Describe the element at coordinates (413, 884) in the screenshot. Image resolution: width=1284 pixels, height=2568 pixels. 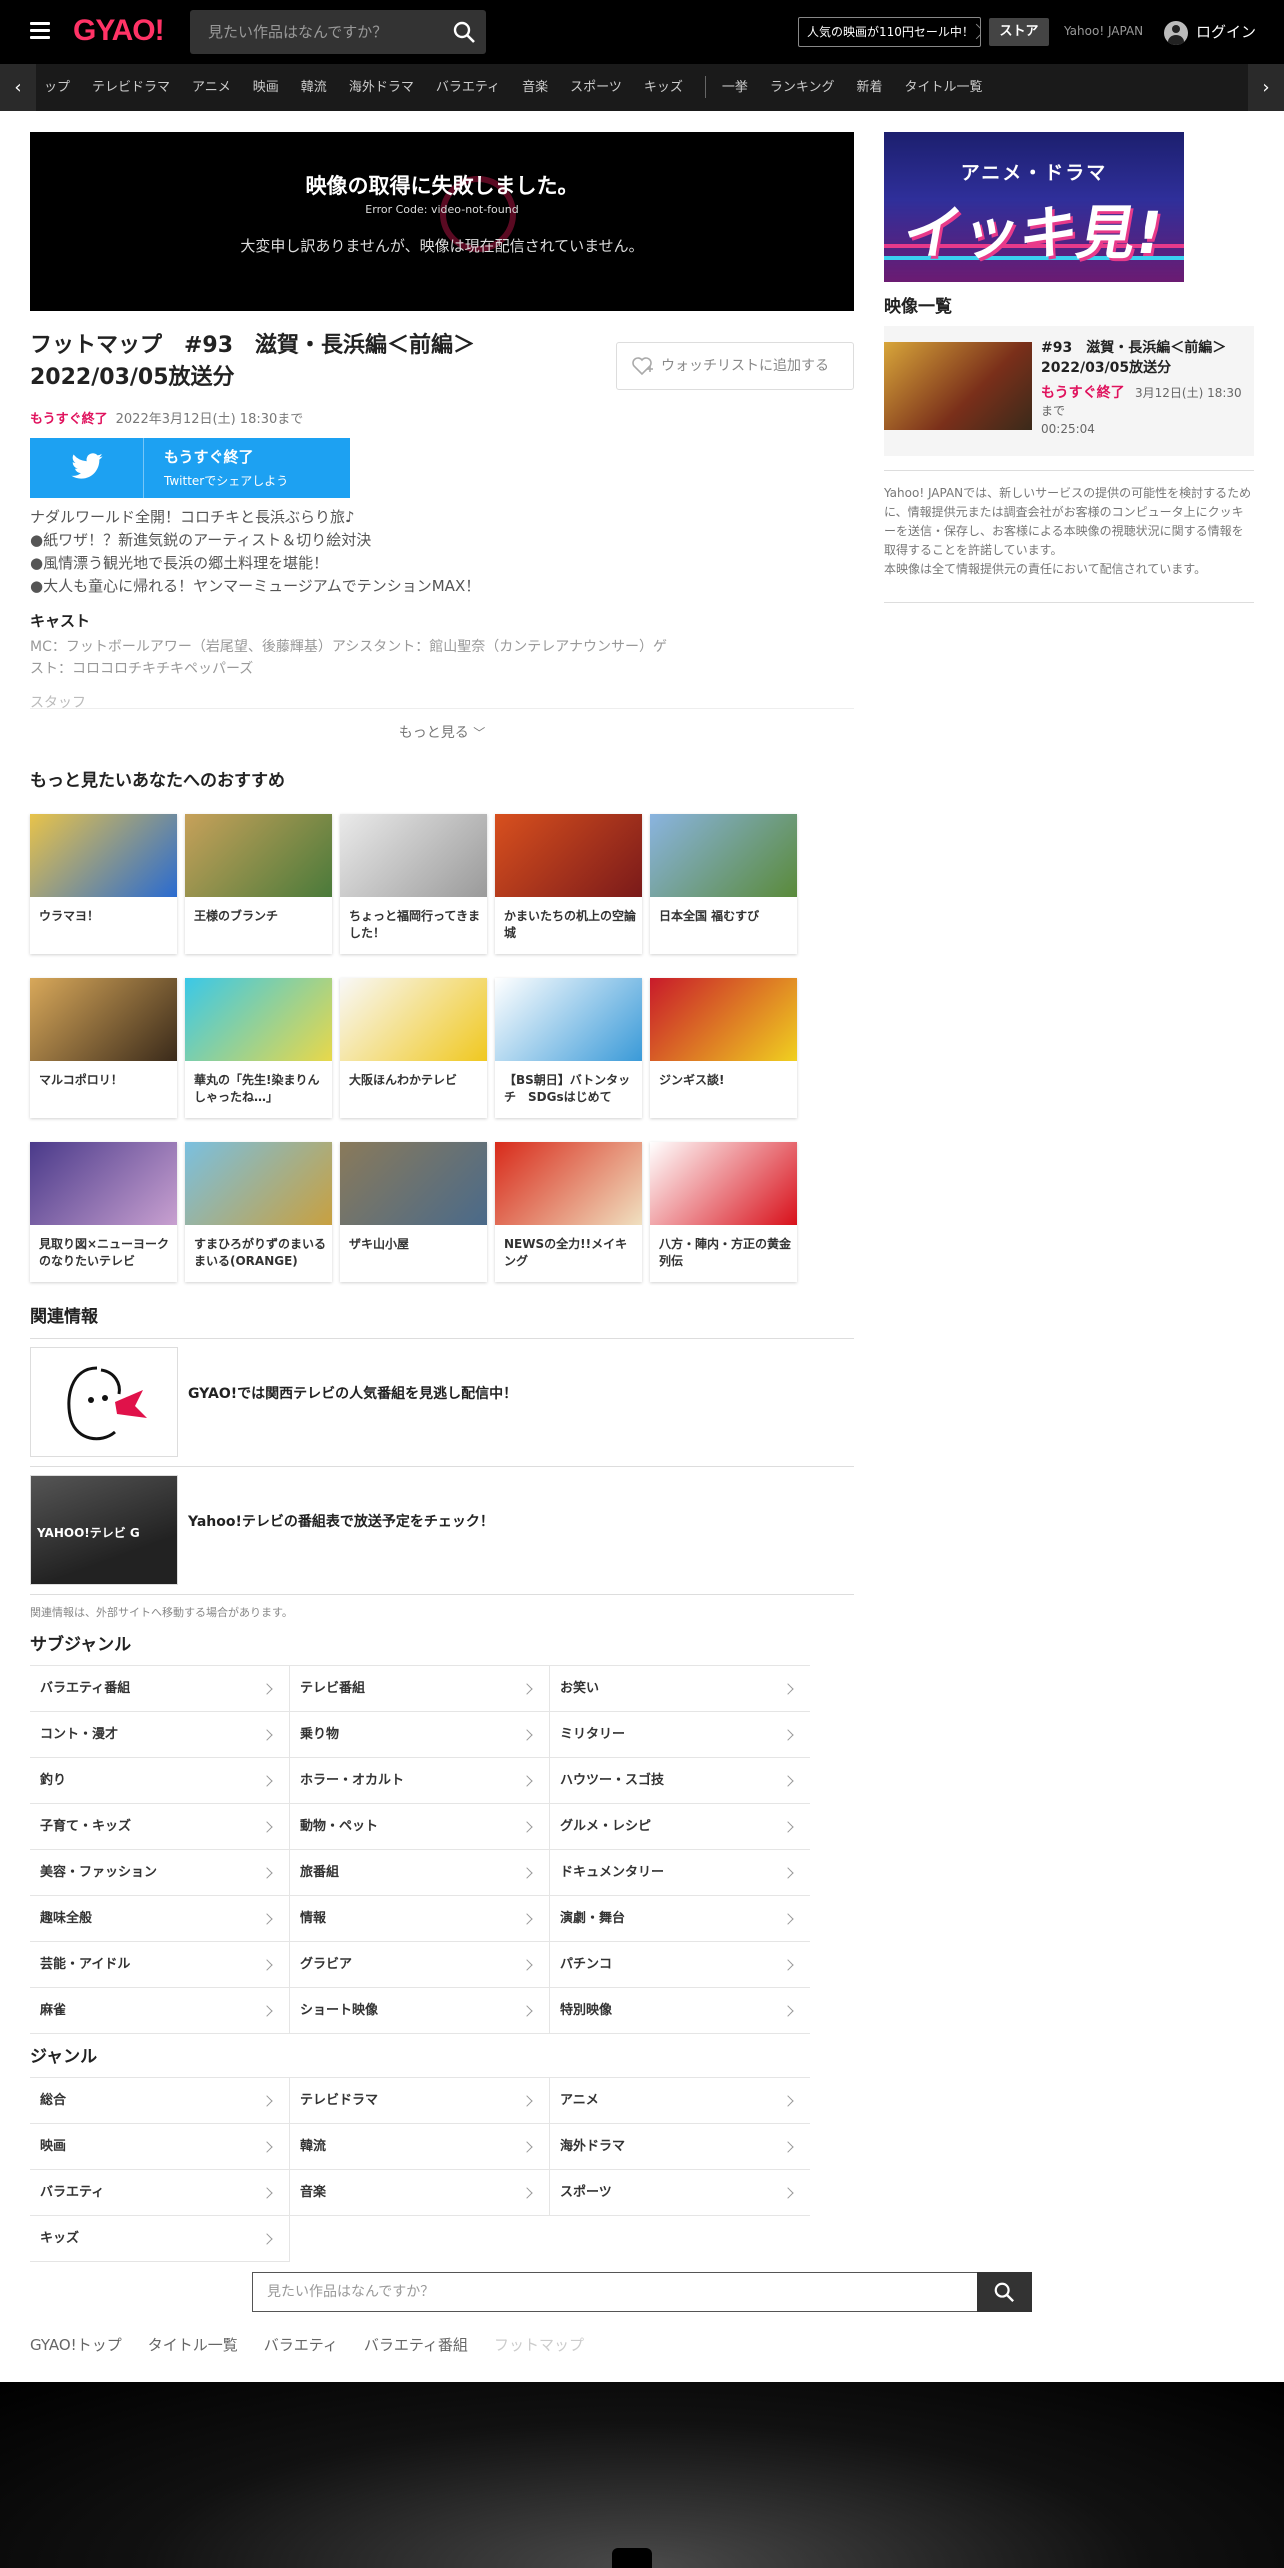
I see `recommend-card: ちょっと福岡行ってきました！` at that location.